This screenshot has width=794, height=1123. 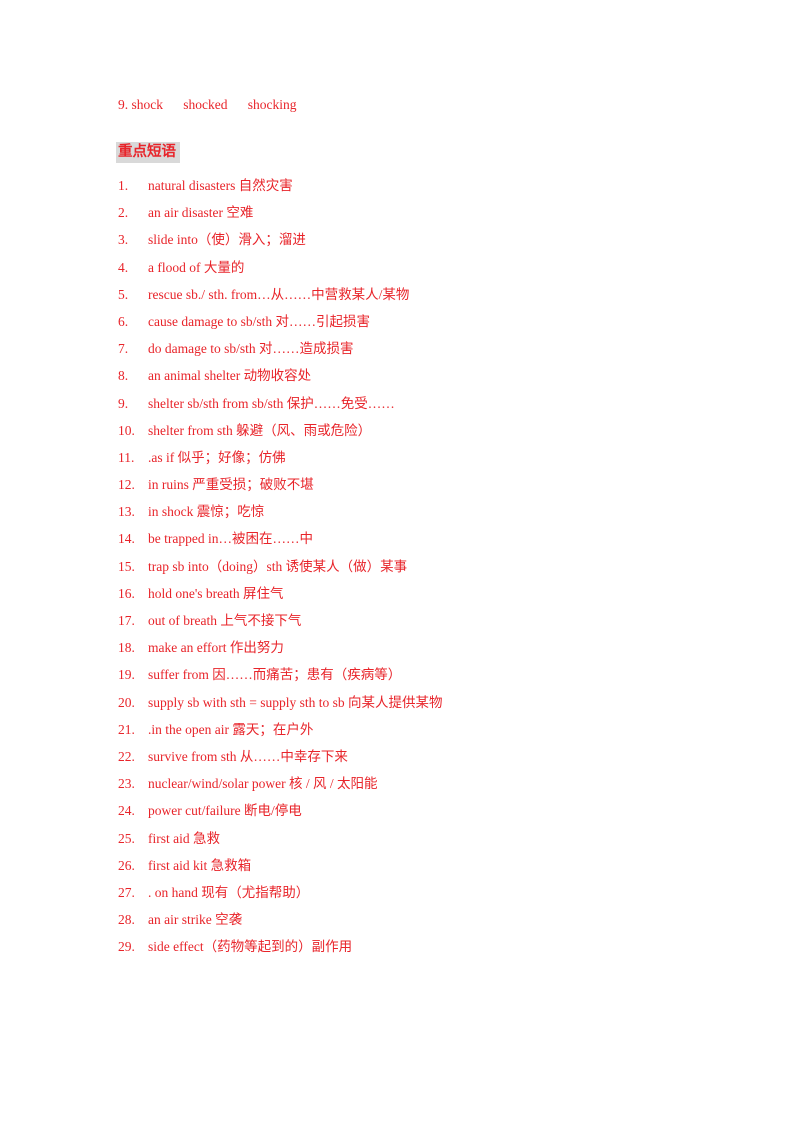 I want to click on list-item-number: 11., so click(x=126, y=457).